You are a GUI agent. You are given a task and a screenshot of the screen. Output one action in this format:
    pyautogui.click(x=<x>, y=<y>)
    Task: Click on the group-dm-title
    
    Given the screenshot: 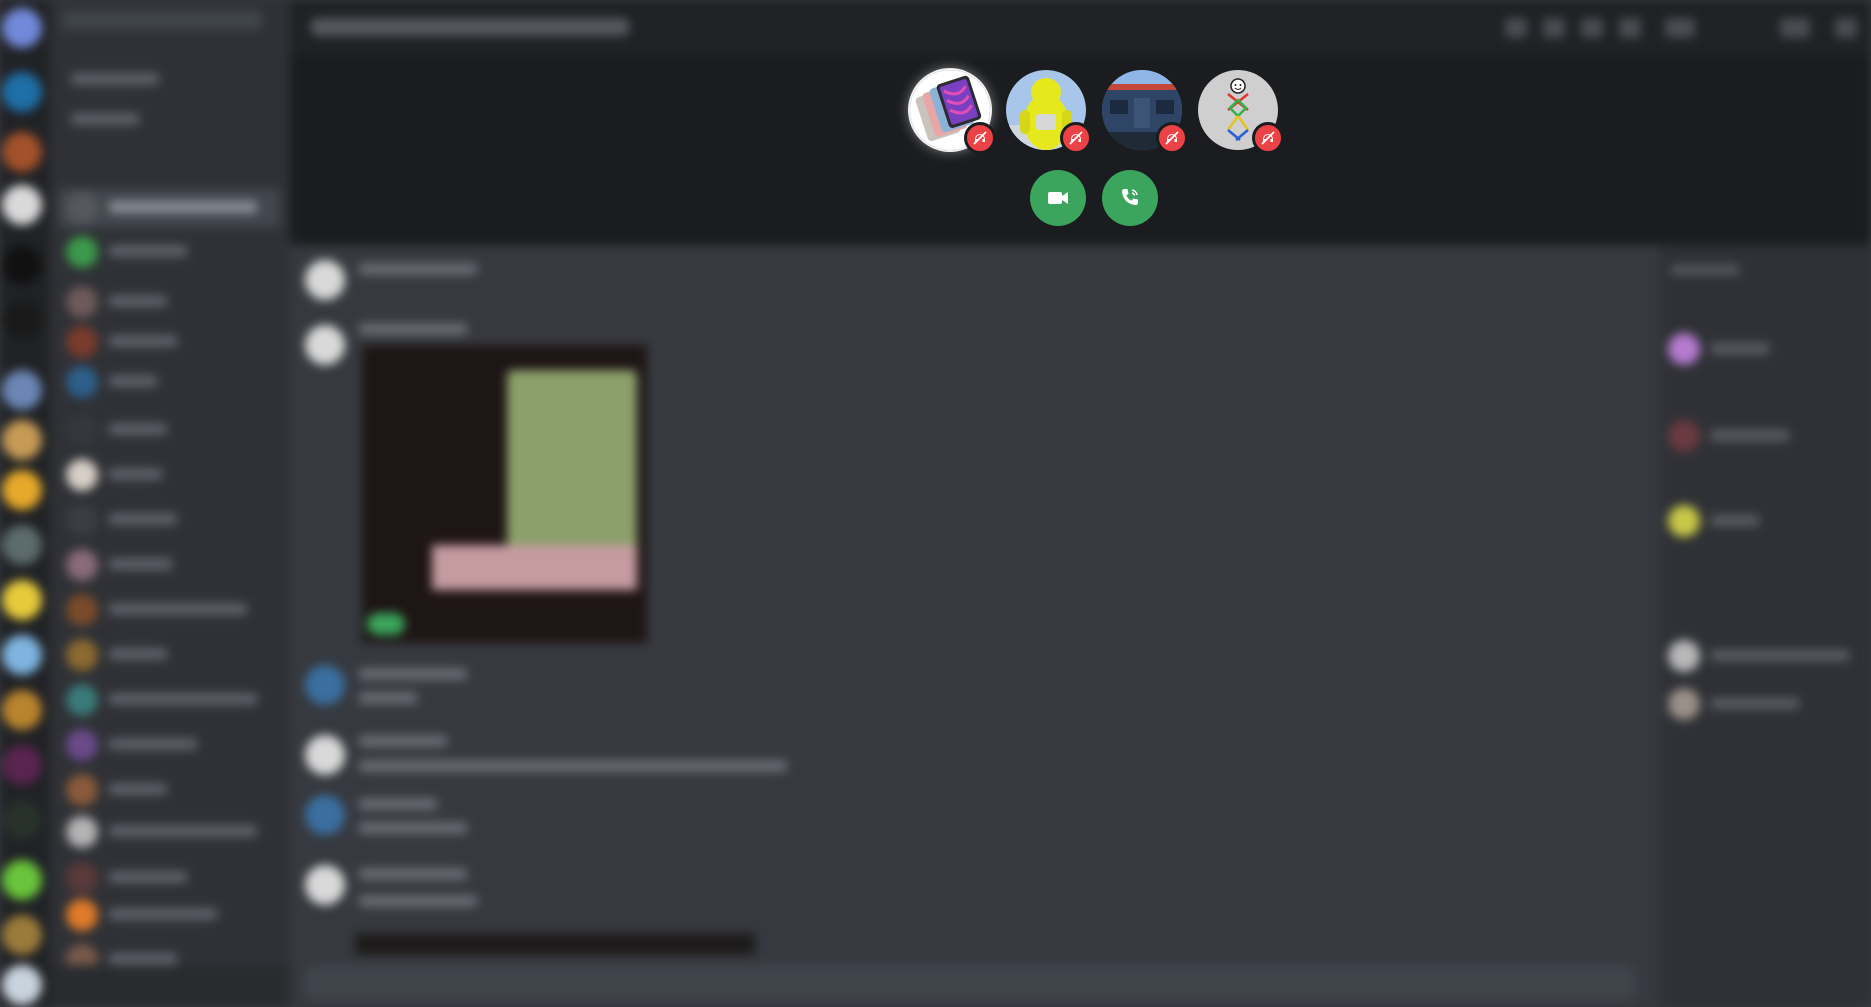 What is the action you would take?
    pyautogui.click(x=470, y=27)
    